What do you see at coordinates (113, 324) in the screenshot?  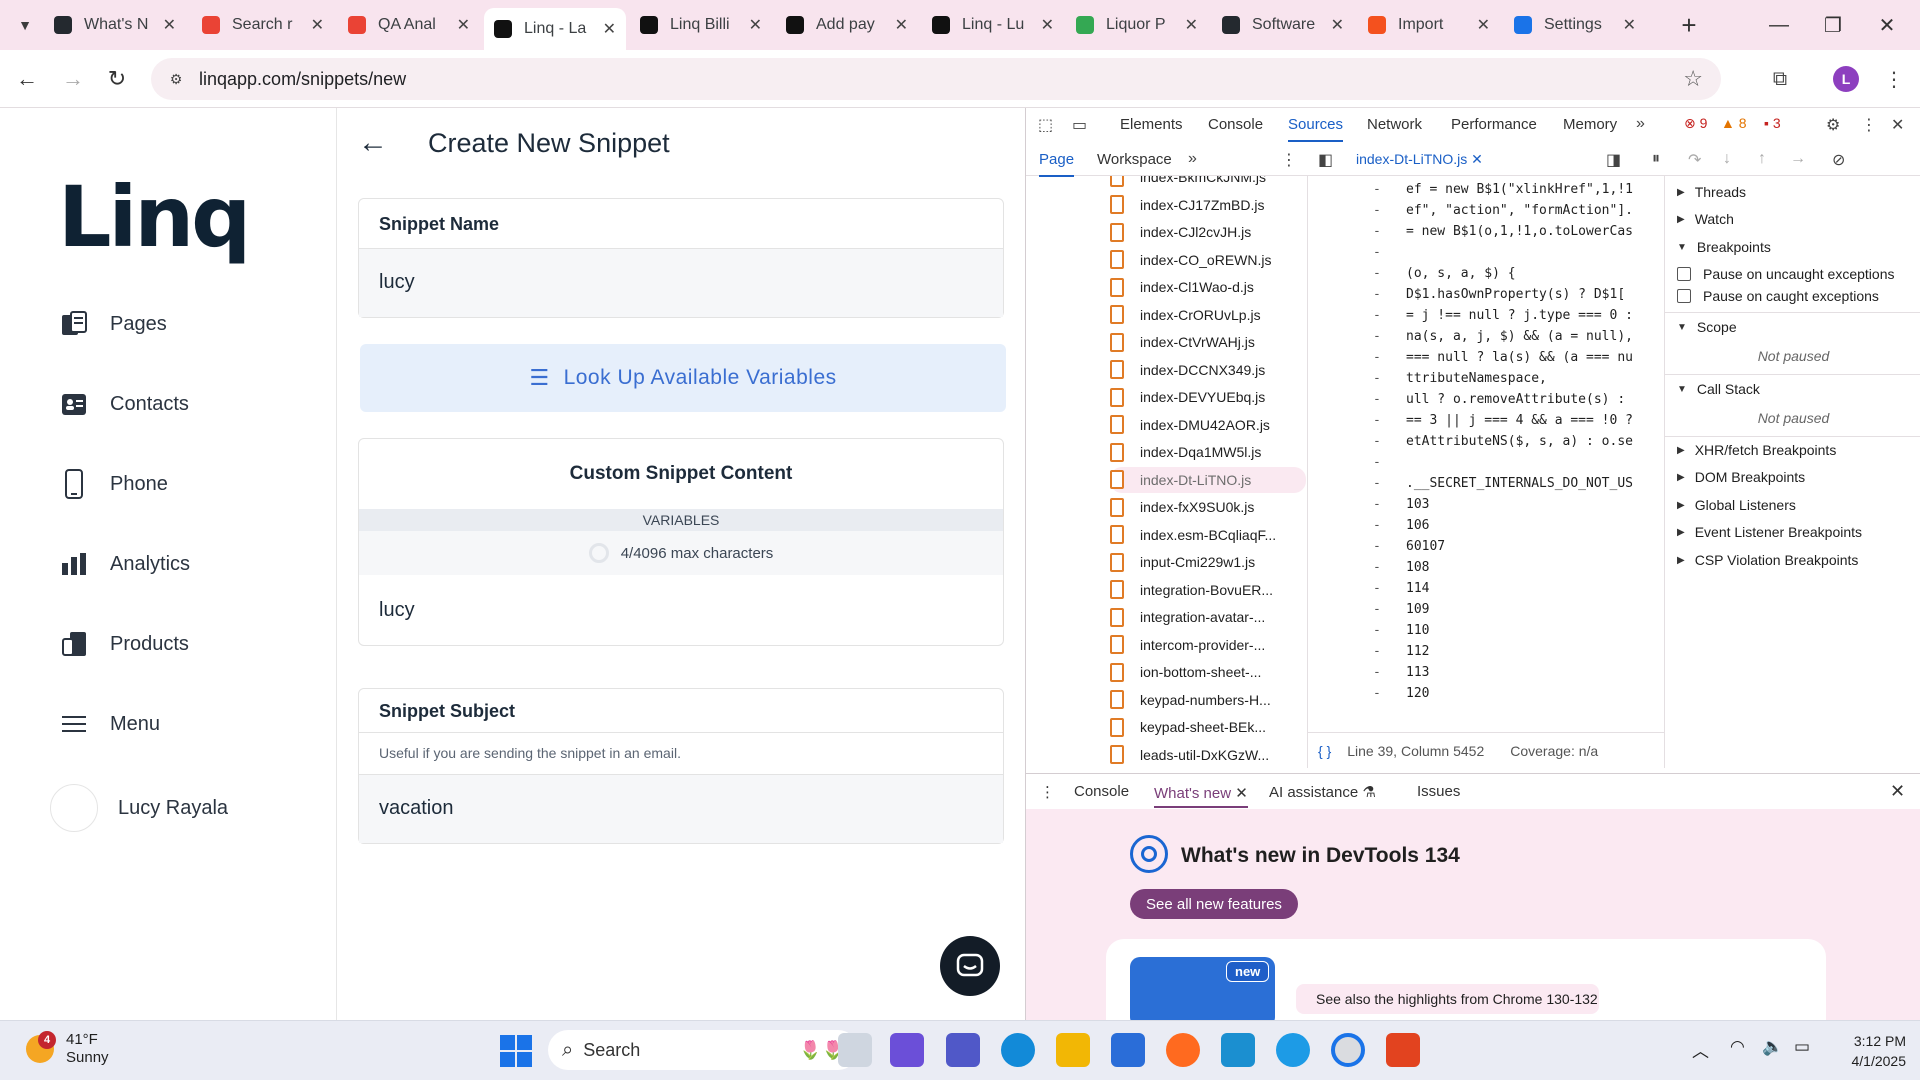 I see `sidebar-item-pages: Pages` at bounding box center [113, 324].